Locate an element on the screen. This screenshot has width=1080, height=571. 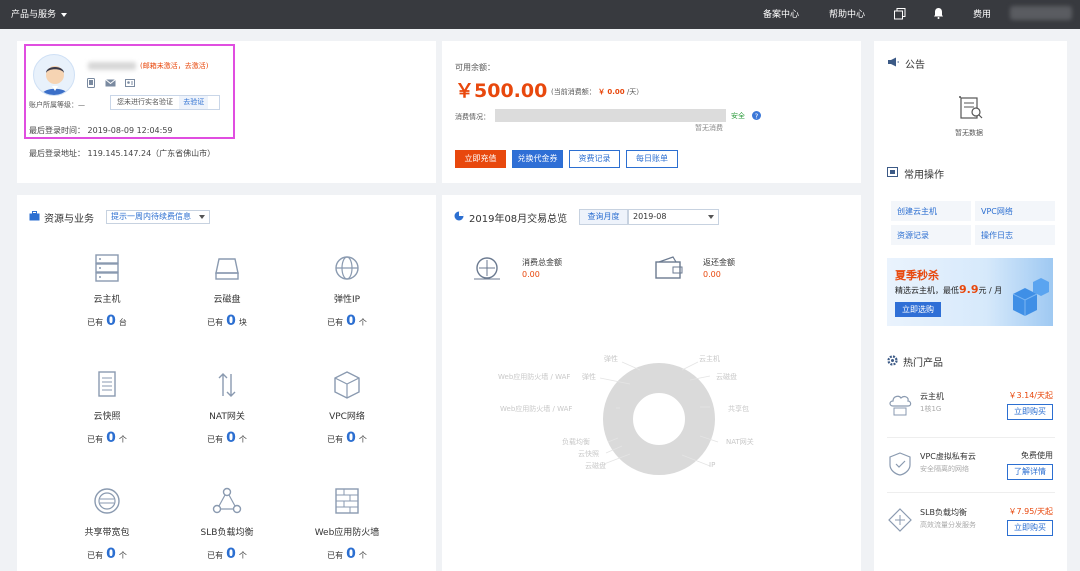
bandwidth-icon is located at coordinates (107, 501).